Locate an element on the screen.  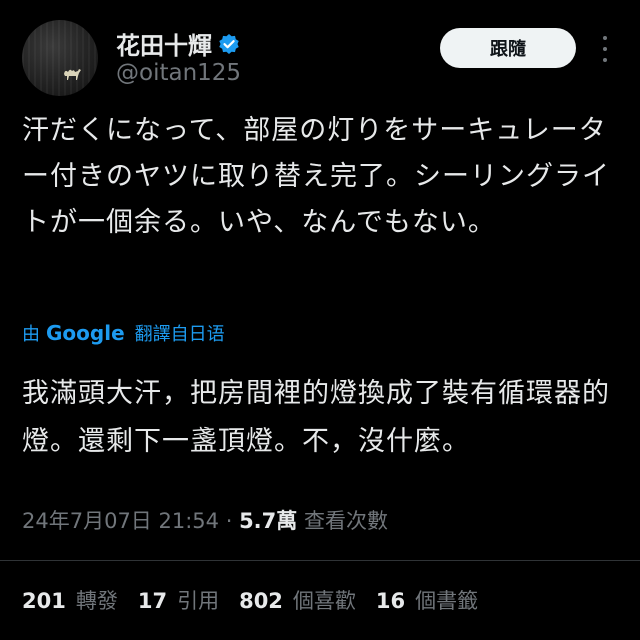
tweet-meta: 24年7月07日 21:54 · 5.7萬 查看次數 is located at coordinates (205, 520).